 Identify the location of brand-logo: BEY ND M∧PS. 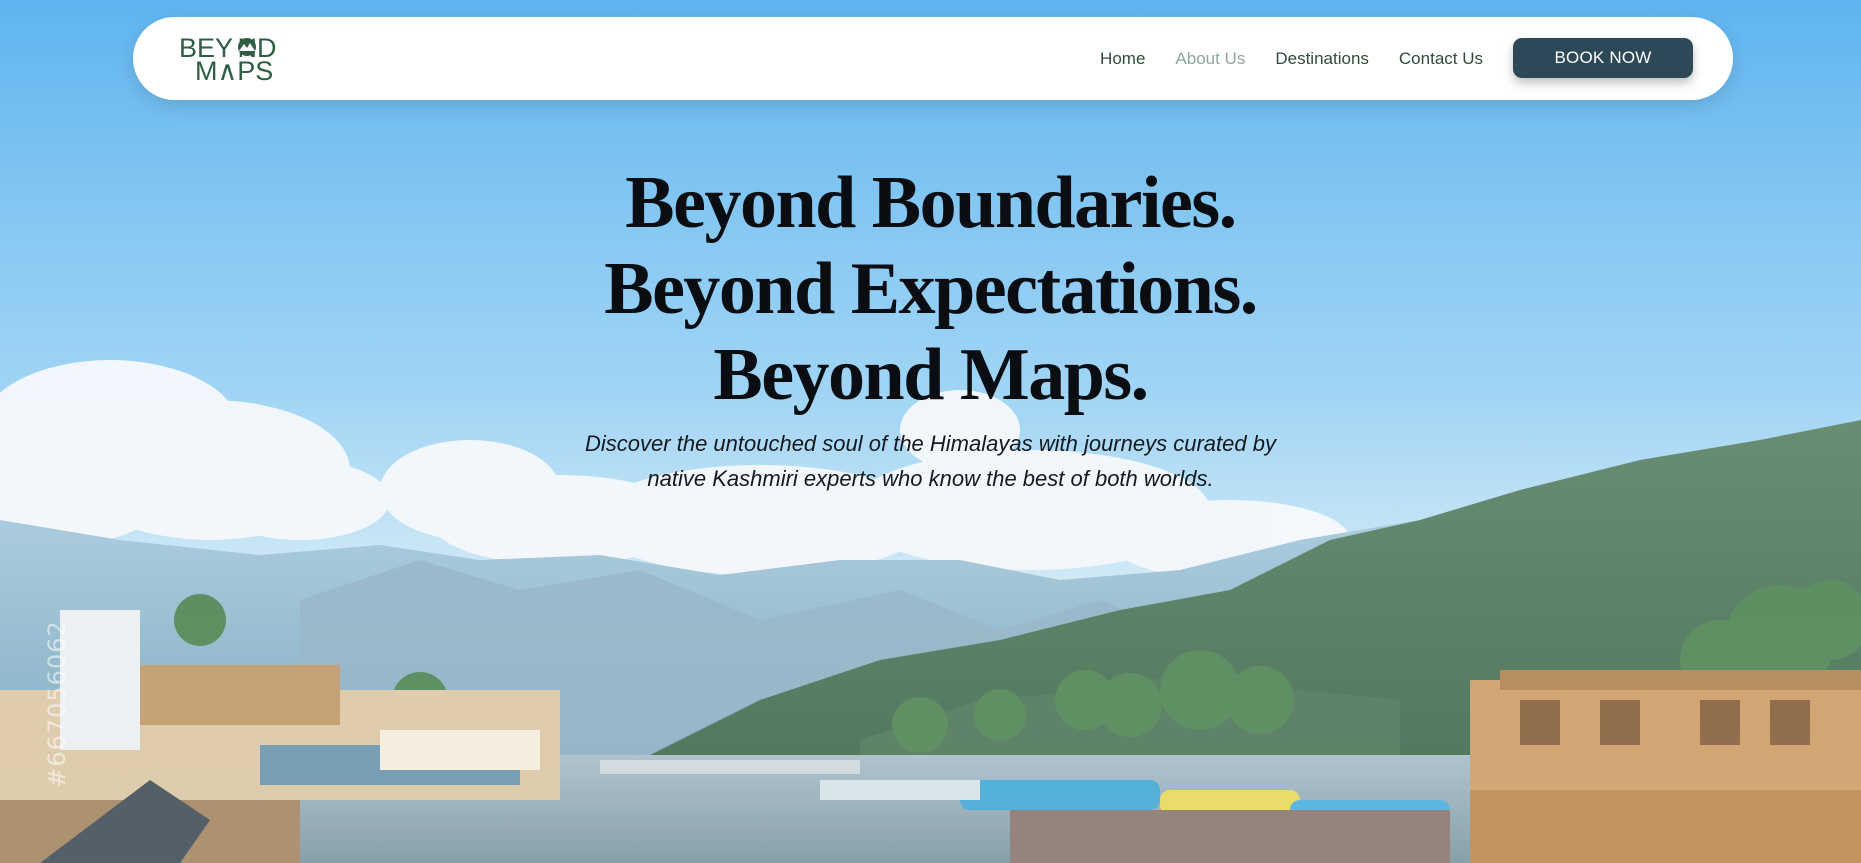
(234, 60).